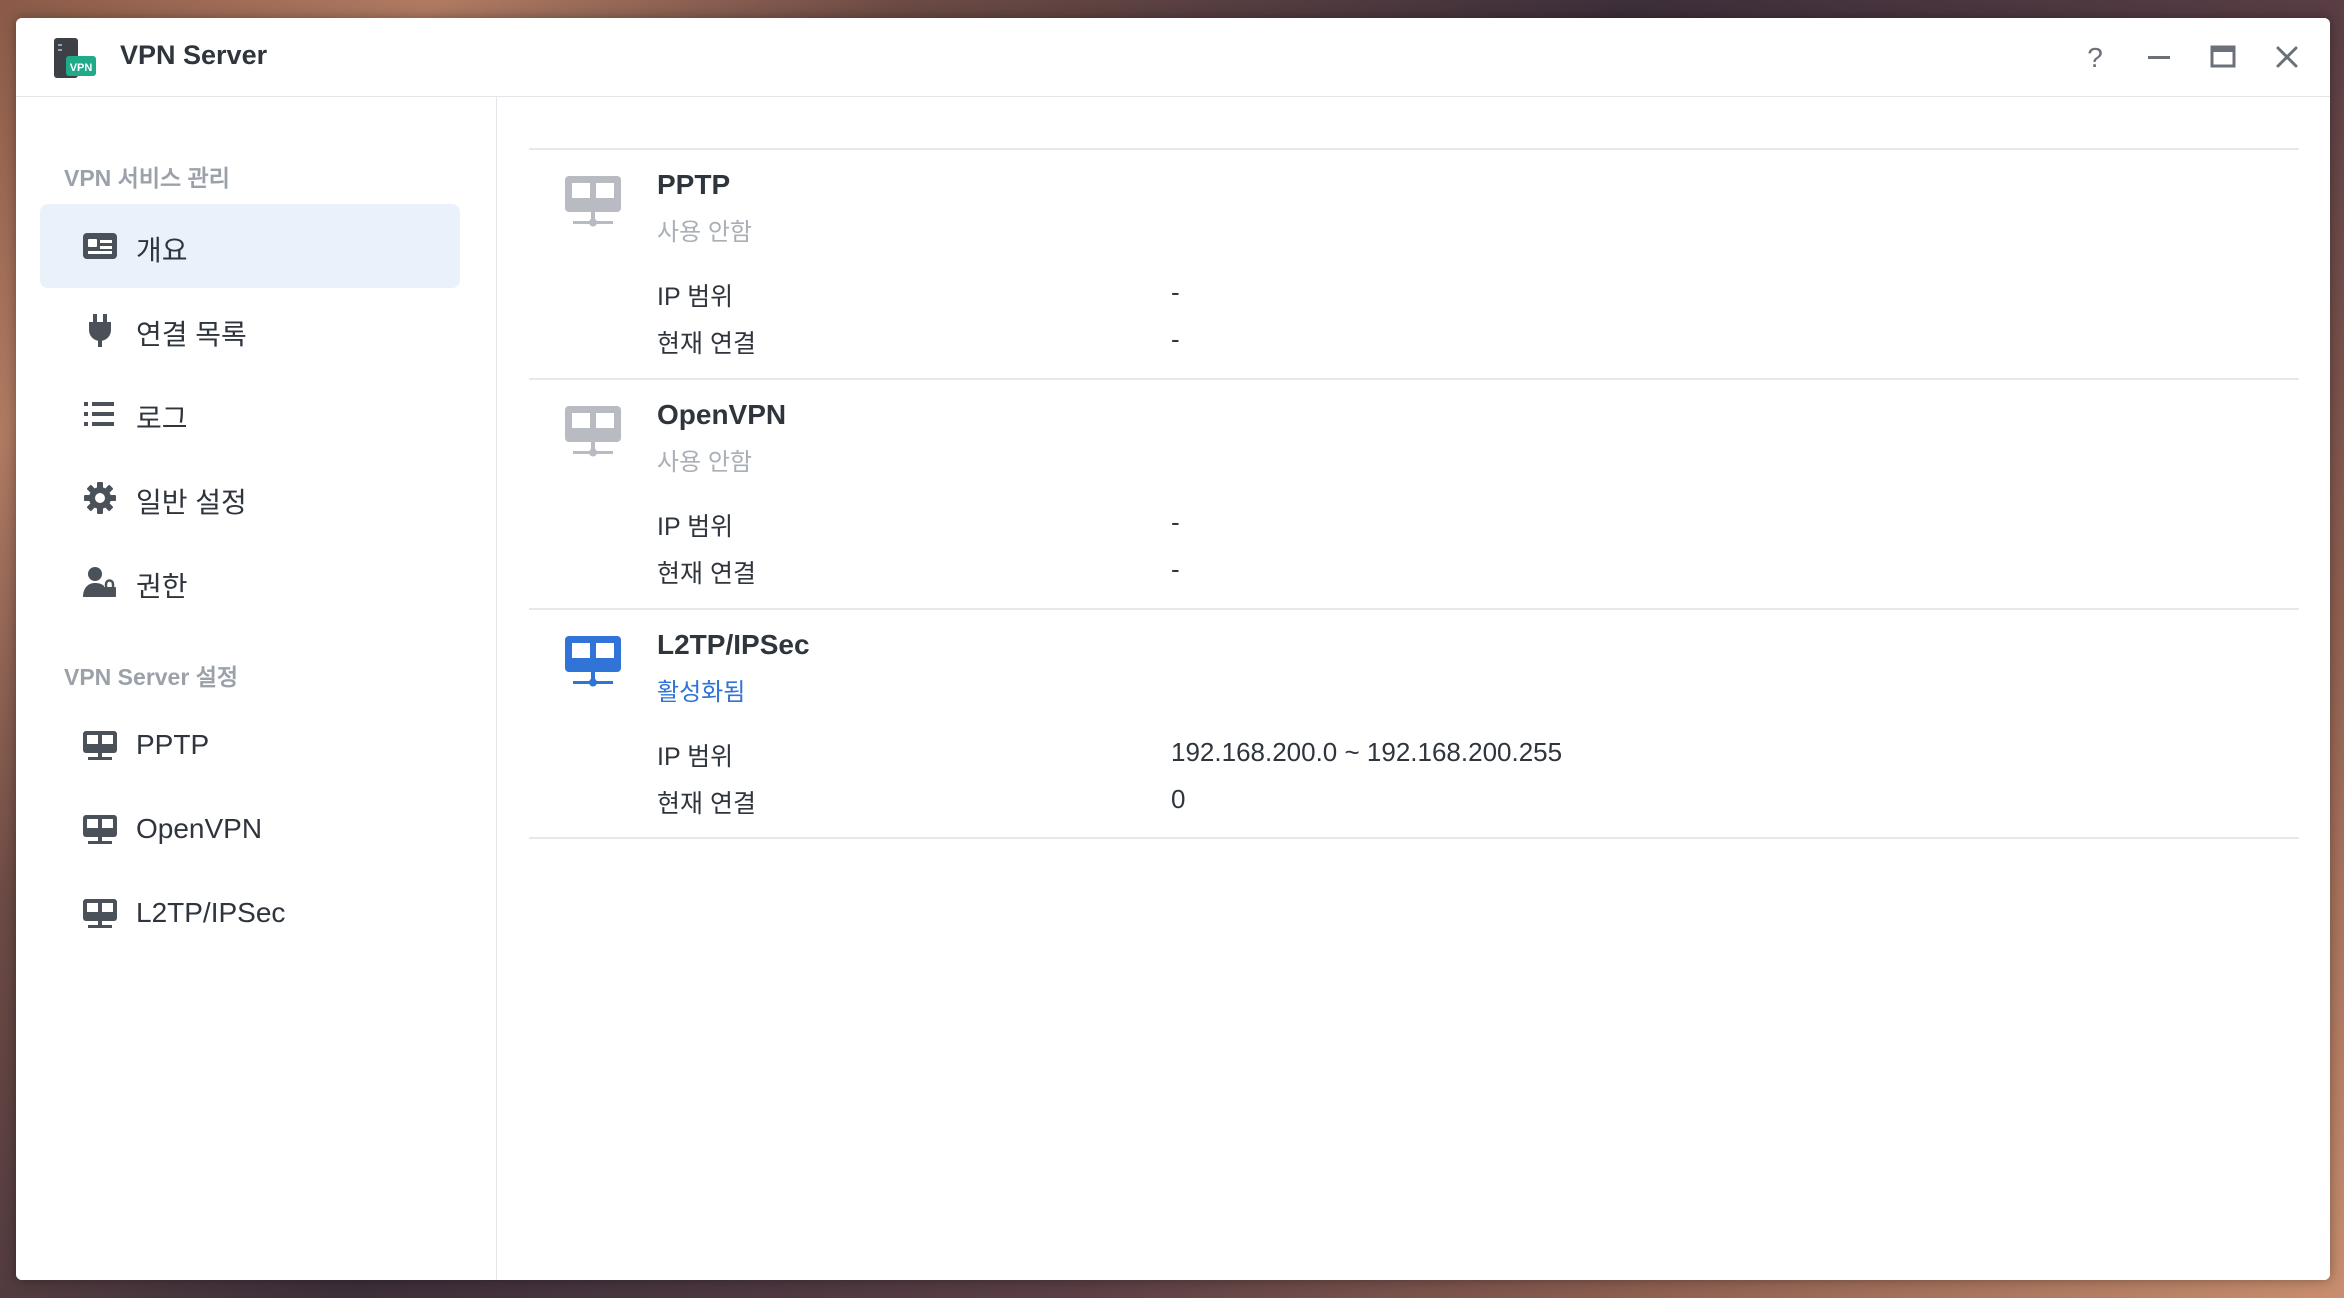  Describe the element at coordinates (733, 644) in the screenshot. I see `service-name-l2tp-ipsec: L2TP/IPSec` at that location.